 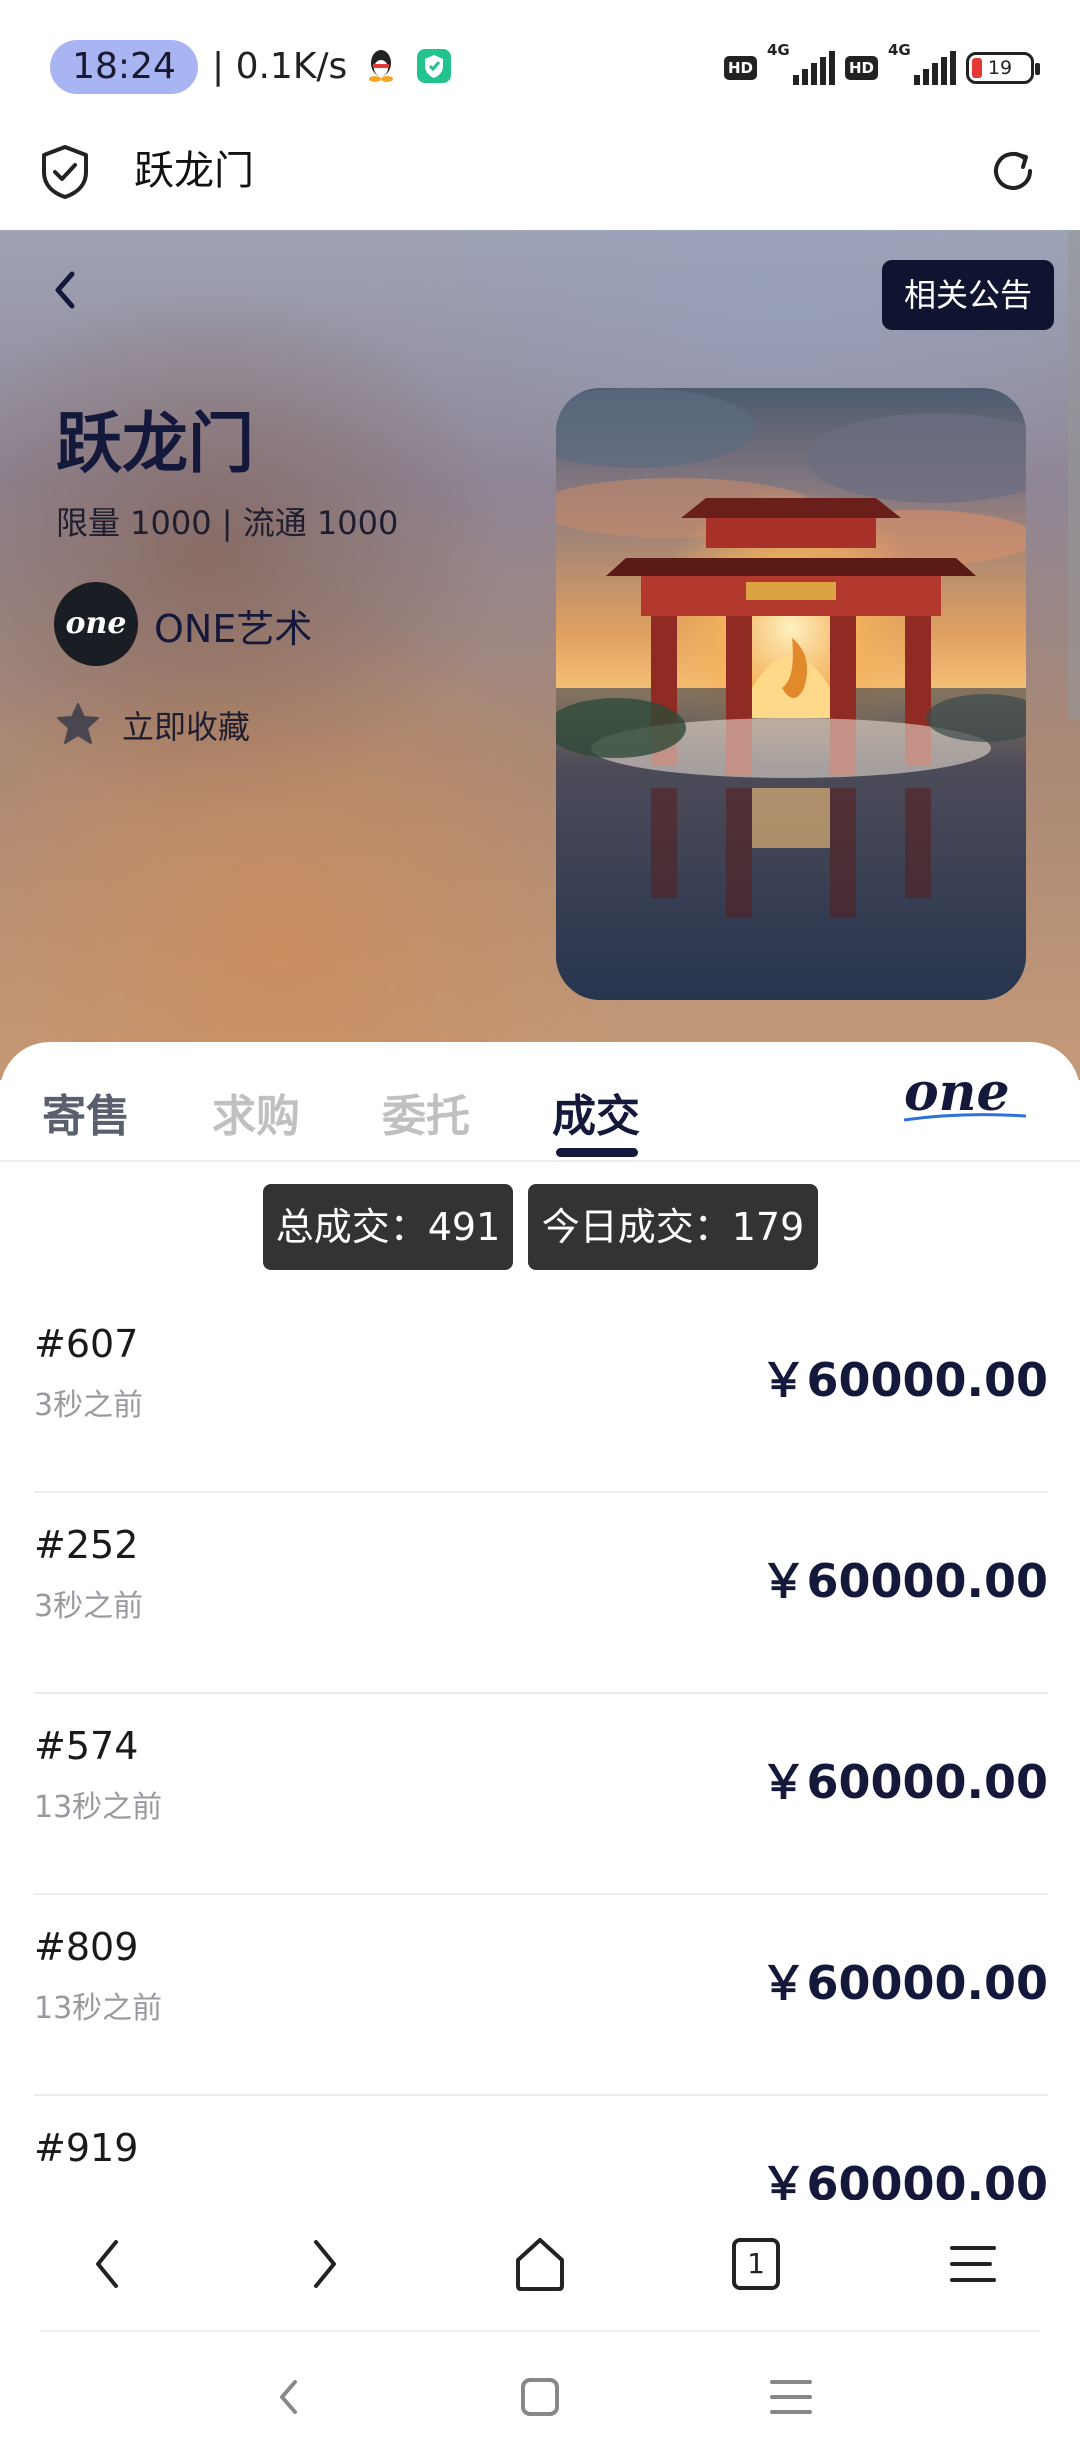 I want to click on browser-forward-icon, so click(x=324, y=2264).